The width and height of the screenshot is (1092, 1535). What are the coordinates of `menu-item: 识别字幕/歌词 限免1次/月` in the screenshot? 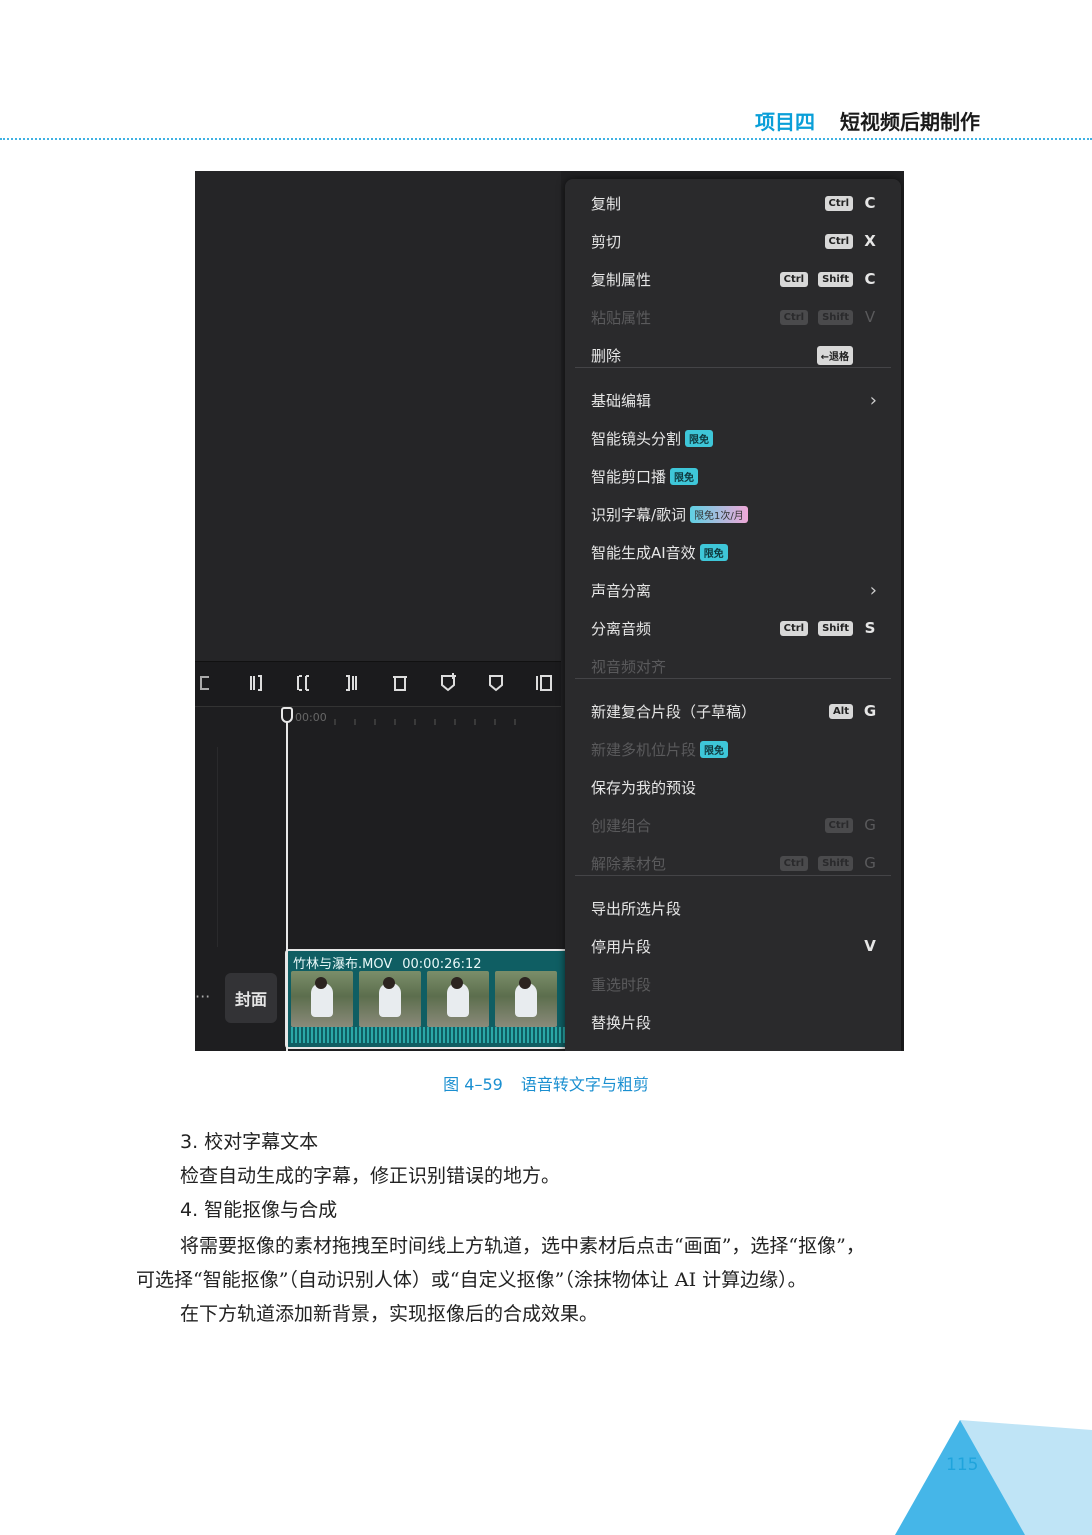 It's located at (734, 514).